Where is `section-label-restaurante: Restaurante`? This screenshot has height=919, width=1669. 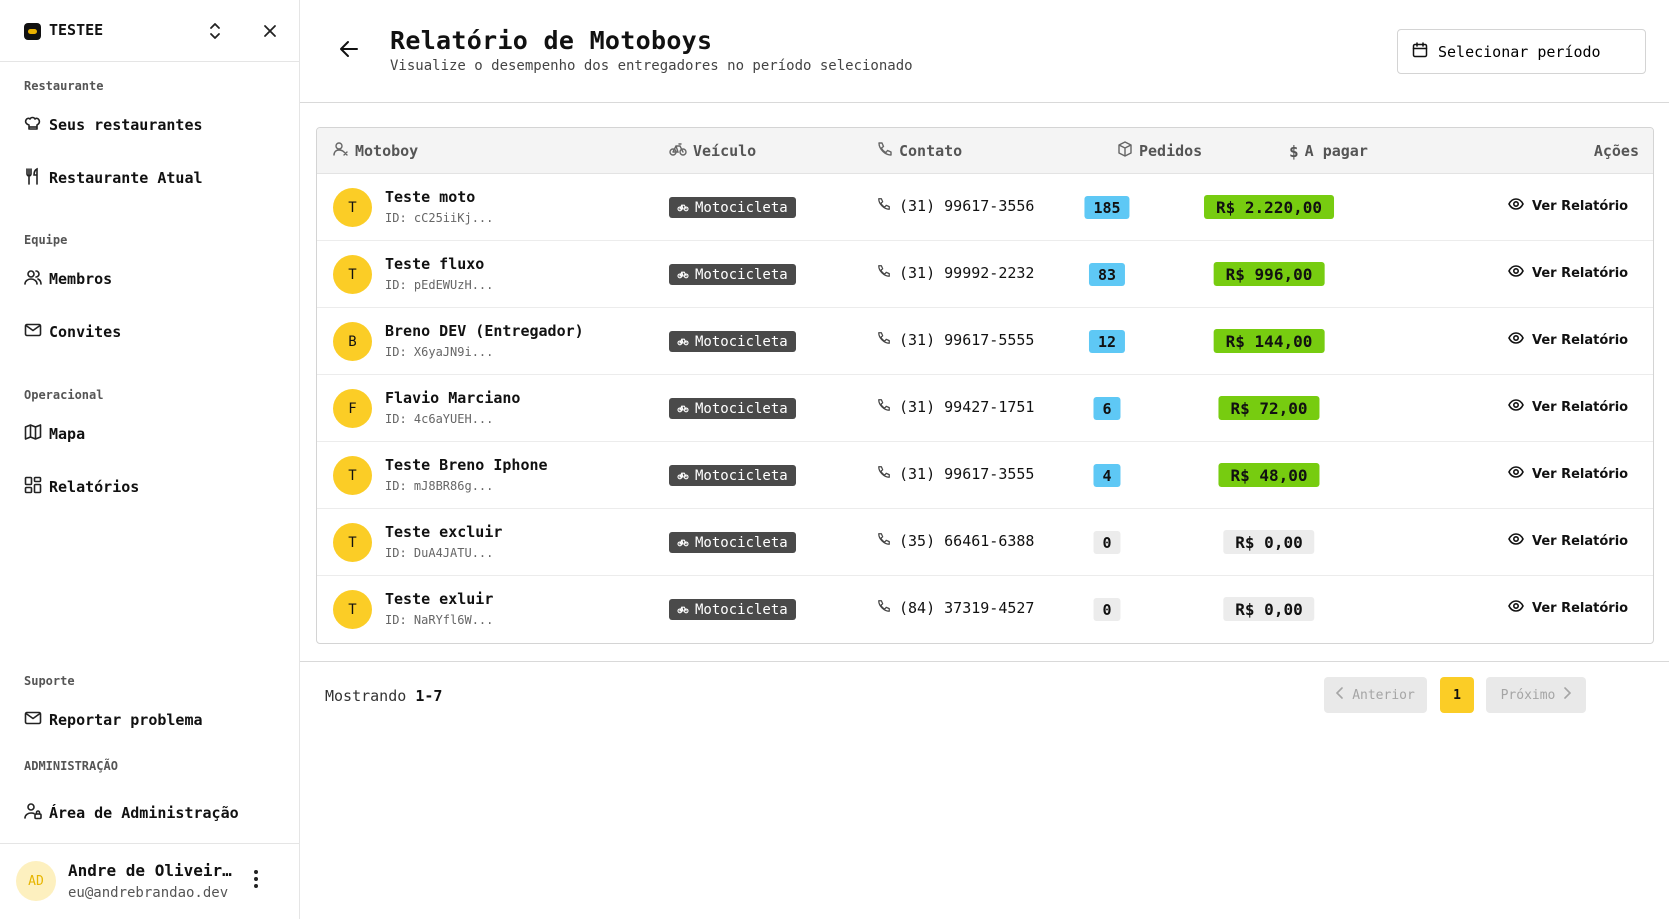 section-label-restaurante: Restaurante is located at coordinates (64, 86).